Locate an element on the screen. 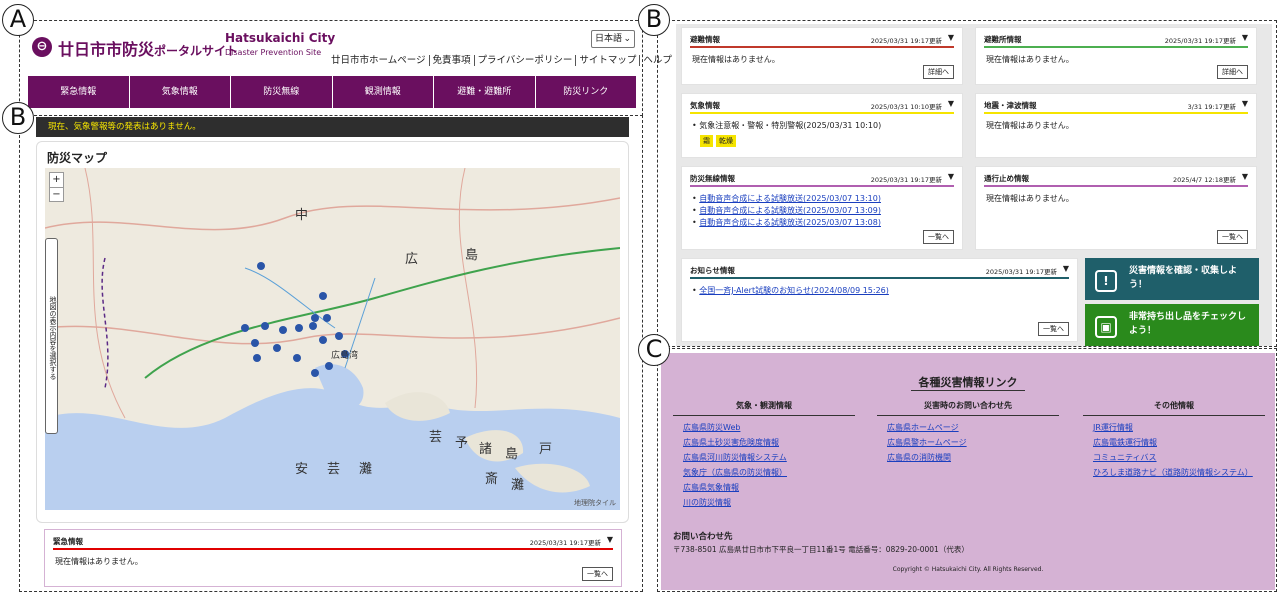 The image size is (1280, 596). map-label-geiyo-4: 島 is located at coordinates (512, 454).